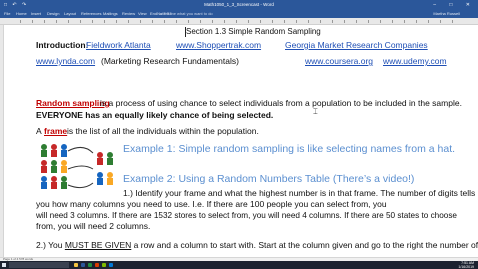 Image resolution: width=478 pixels, height=269 pixels. I want to click on vertical-ruler, so click(2, 141).